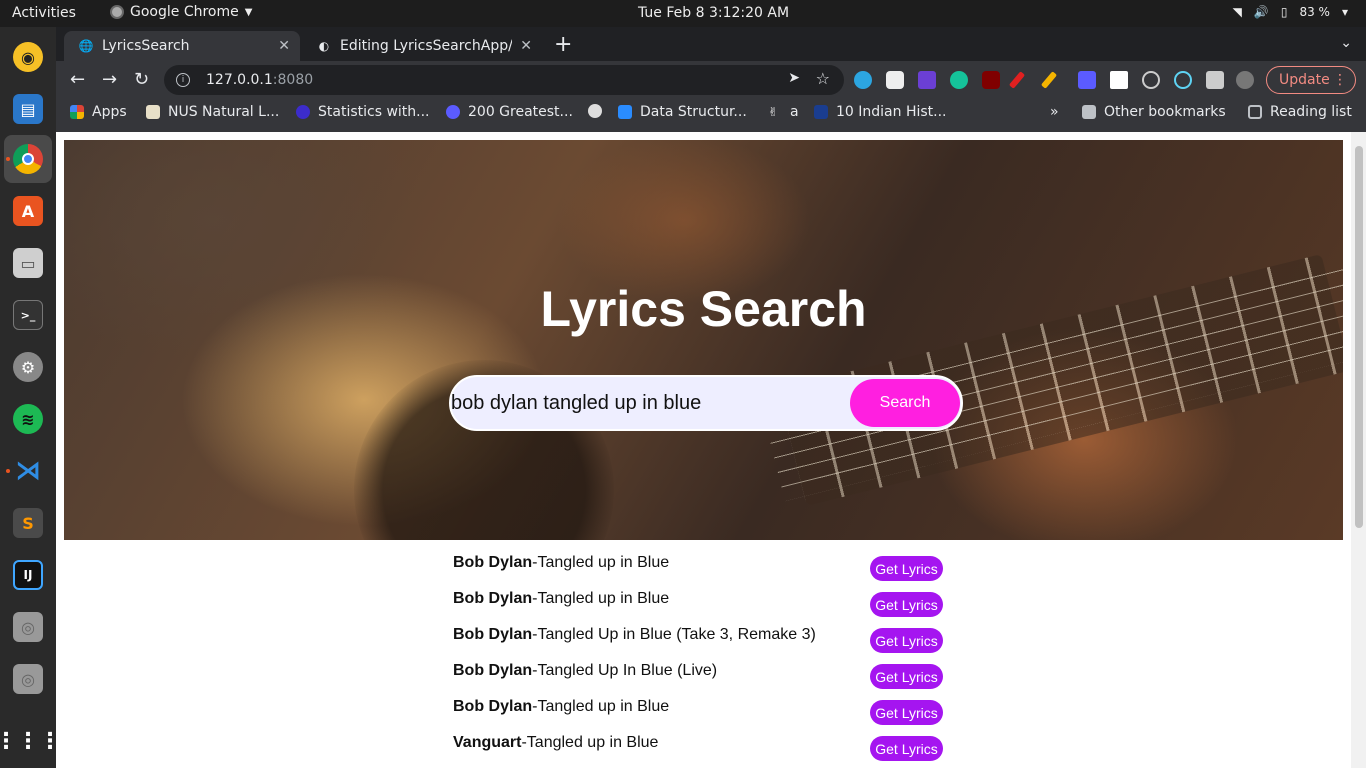 The height and width of the screenshot is (768, 1366). I want to click on shield-extension-icon, so click(895, 80).